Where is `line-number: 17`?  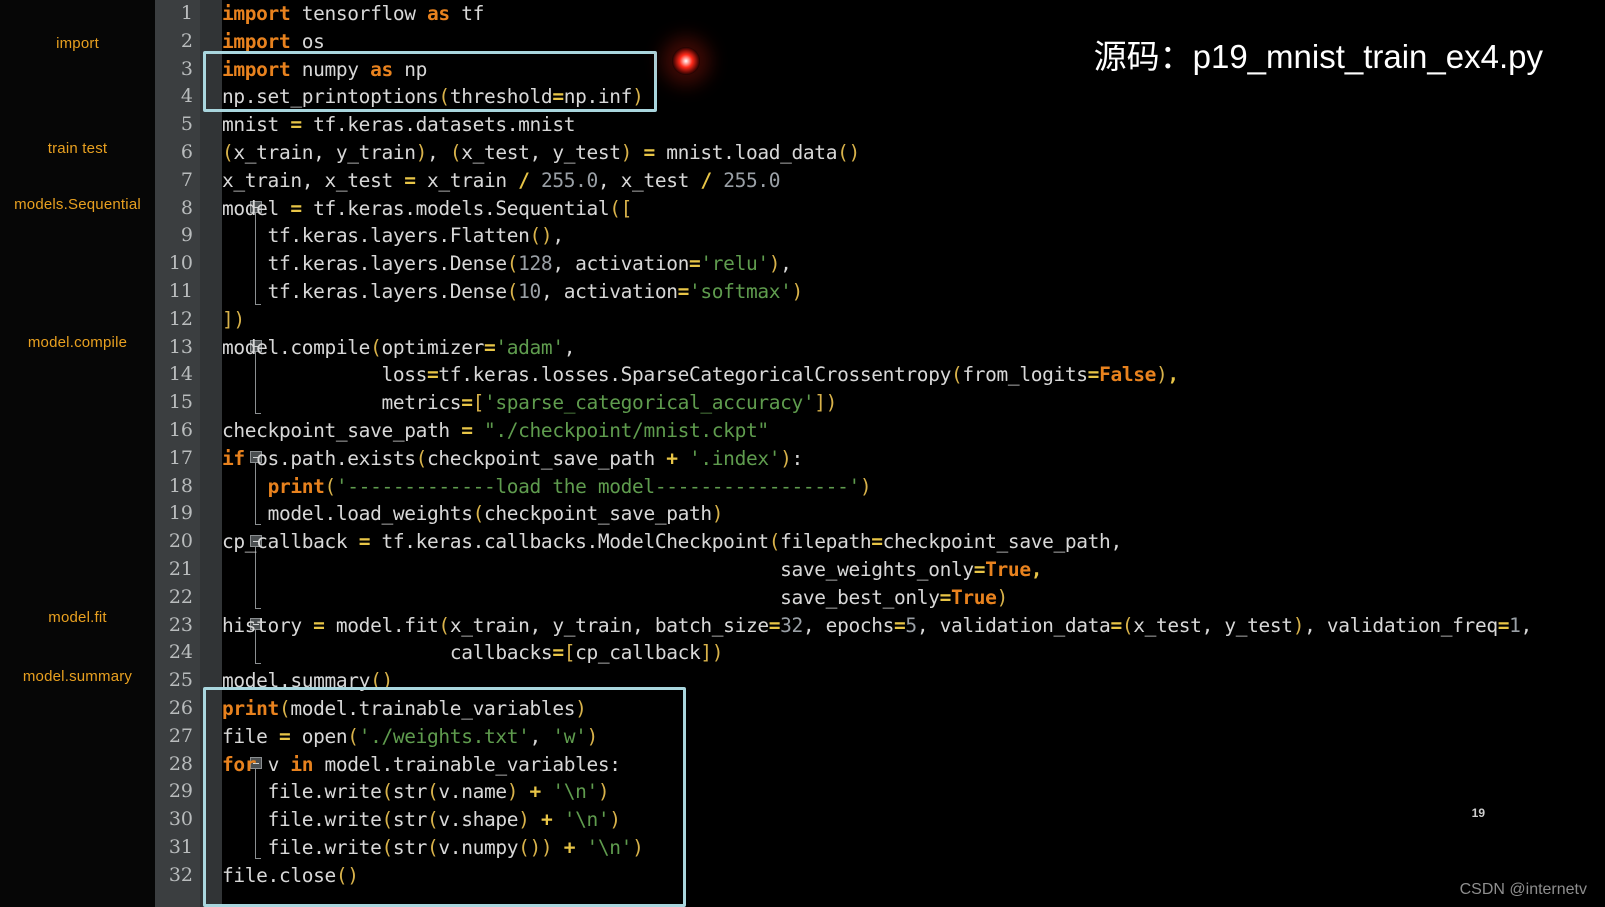
line-number: 17 is located at coordinates (180, 457).